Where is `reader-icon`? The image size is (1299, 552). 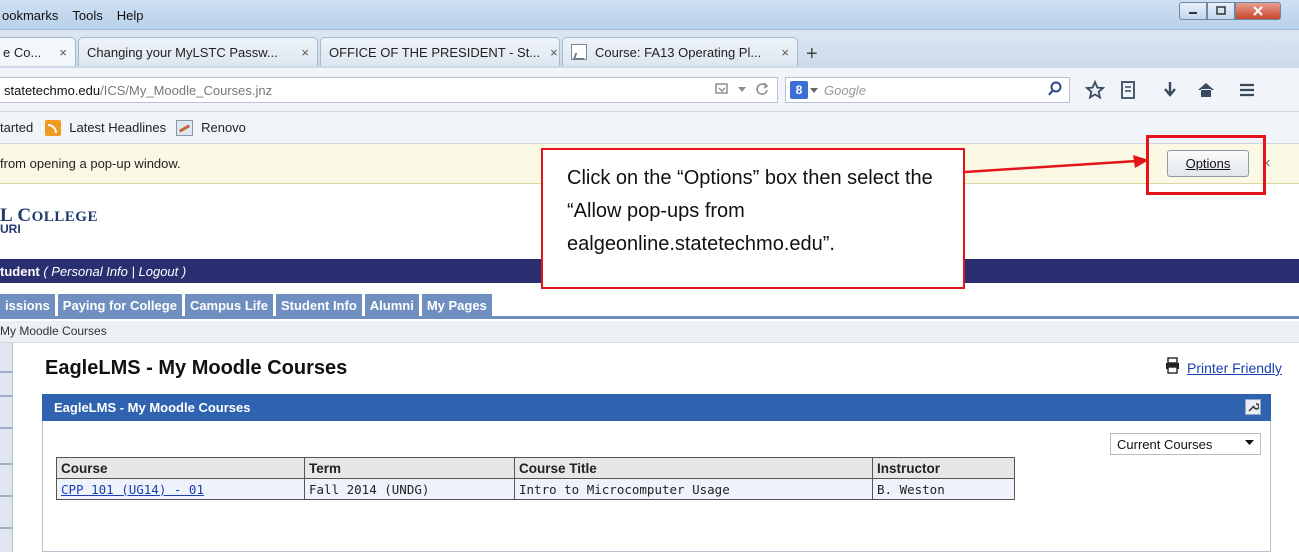
reader-icon is located at coordinates (722, 89).